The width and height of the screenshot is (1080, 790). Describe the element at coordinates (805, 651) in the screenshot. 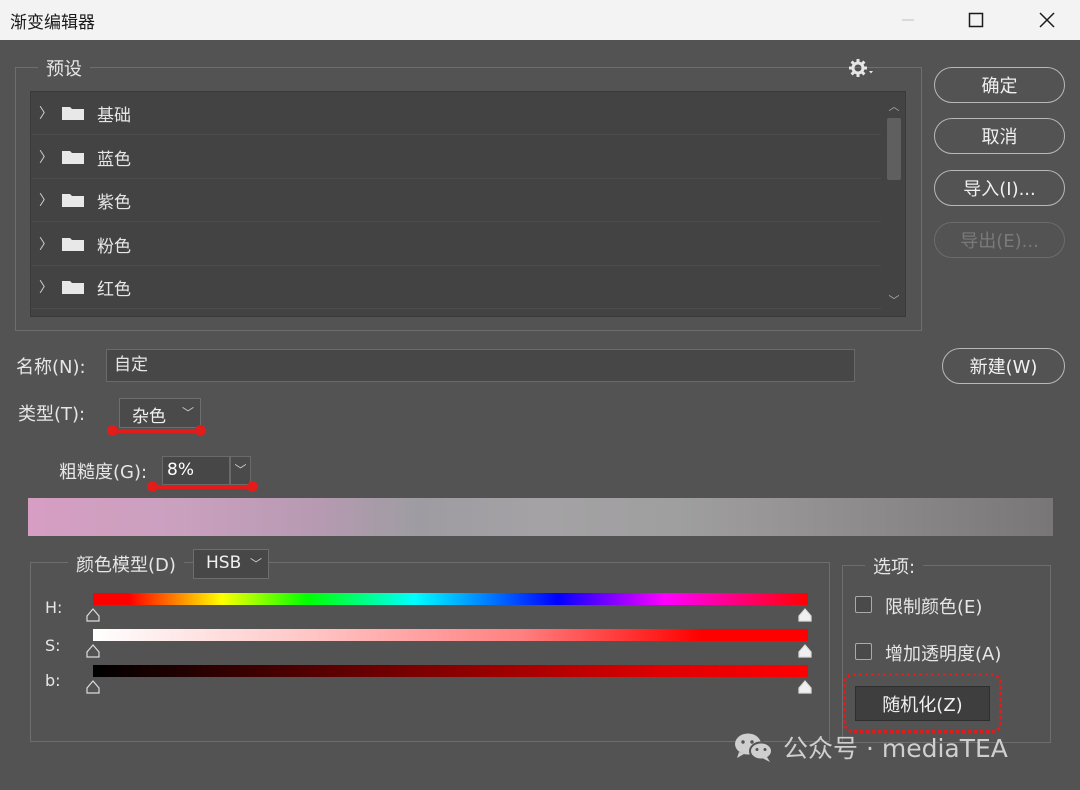

I see `slider-stop-max-s` at that location.